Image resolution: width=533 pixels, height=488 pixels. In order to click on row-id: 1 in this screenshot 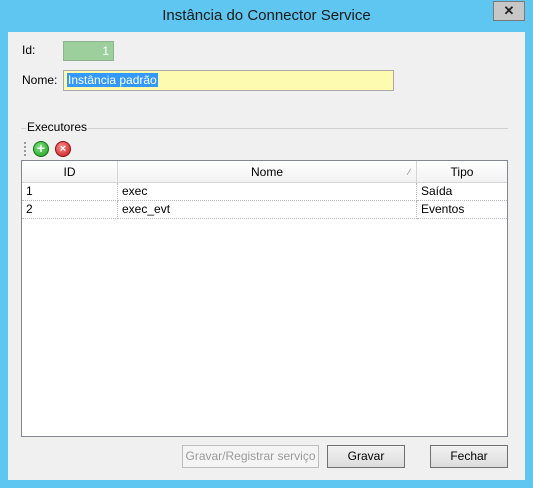, I will do `click(70, 192)`.